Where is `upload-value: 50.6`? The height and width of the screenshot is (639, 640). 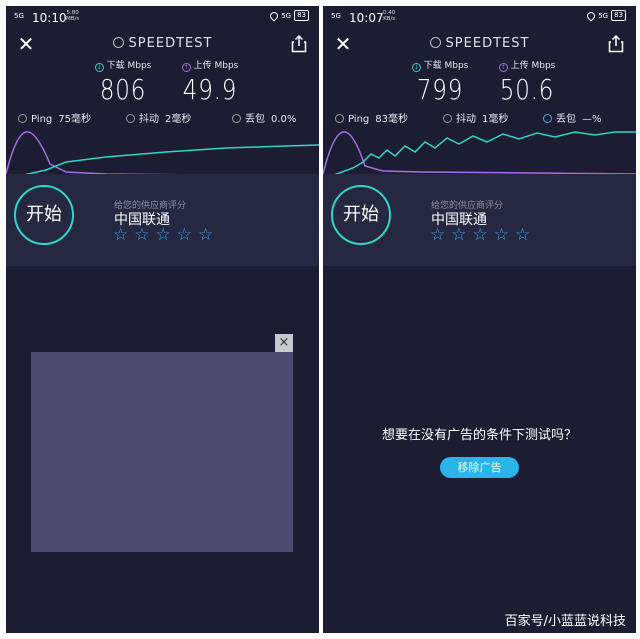 upload-value: 50.6 is located at coordinates (527, 89).